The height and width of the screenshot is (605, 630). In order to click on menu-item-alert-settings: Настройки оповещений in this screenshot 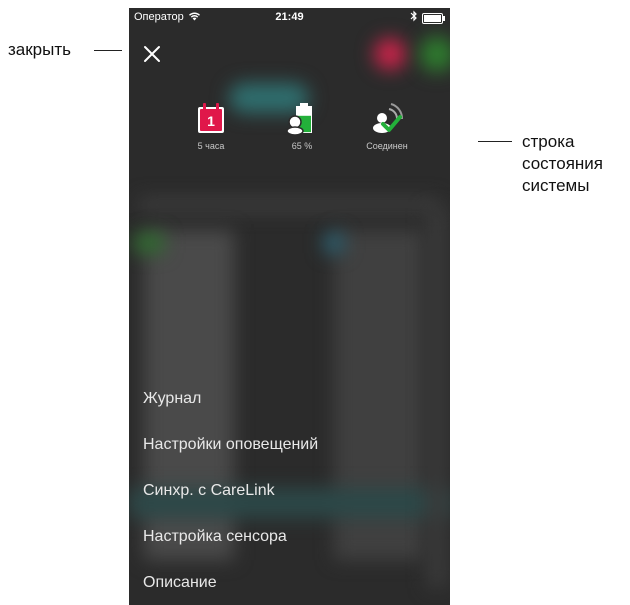, I will do `click(230, 457)`.